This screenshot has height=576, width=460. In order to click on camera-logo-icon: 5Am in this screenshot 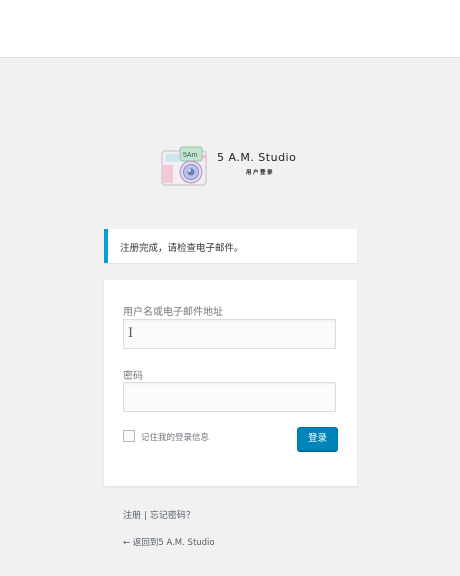, I will do `click(184, 166)`.